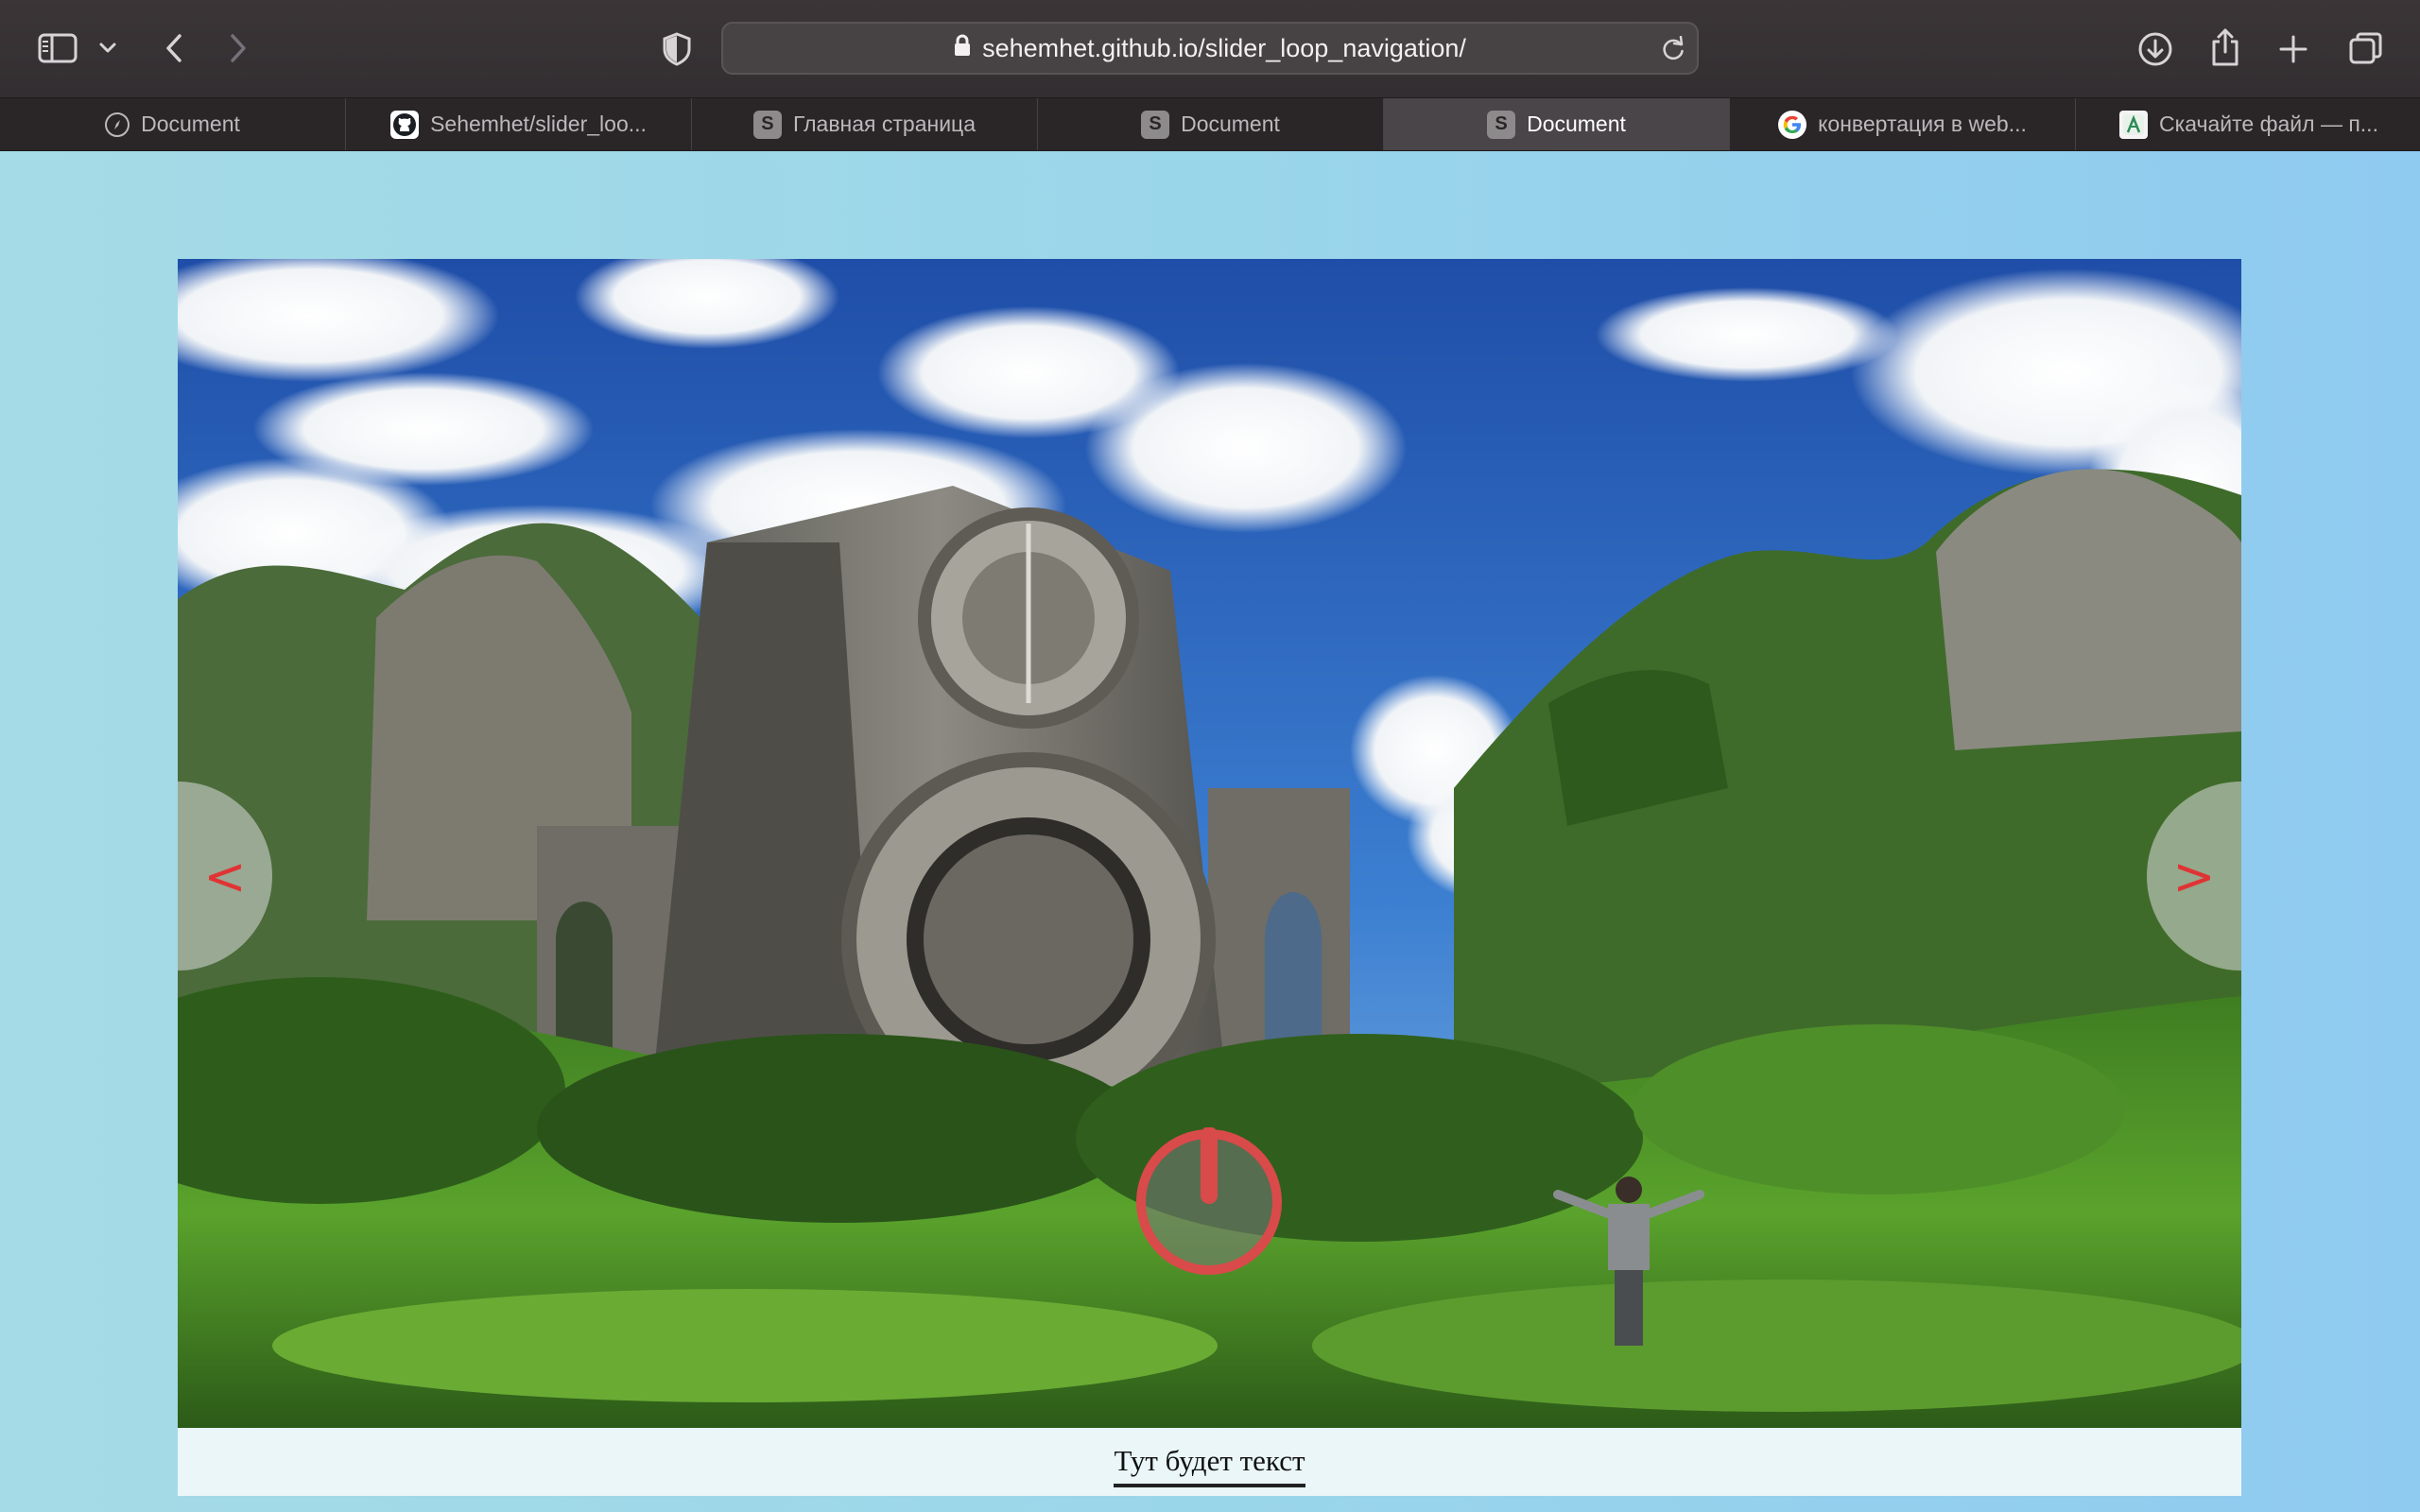  I want to click on tab-document-2: S Document, so click(1211, 124).